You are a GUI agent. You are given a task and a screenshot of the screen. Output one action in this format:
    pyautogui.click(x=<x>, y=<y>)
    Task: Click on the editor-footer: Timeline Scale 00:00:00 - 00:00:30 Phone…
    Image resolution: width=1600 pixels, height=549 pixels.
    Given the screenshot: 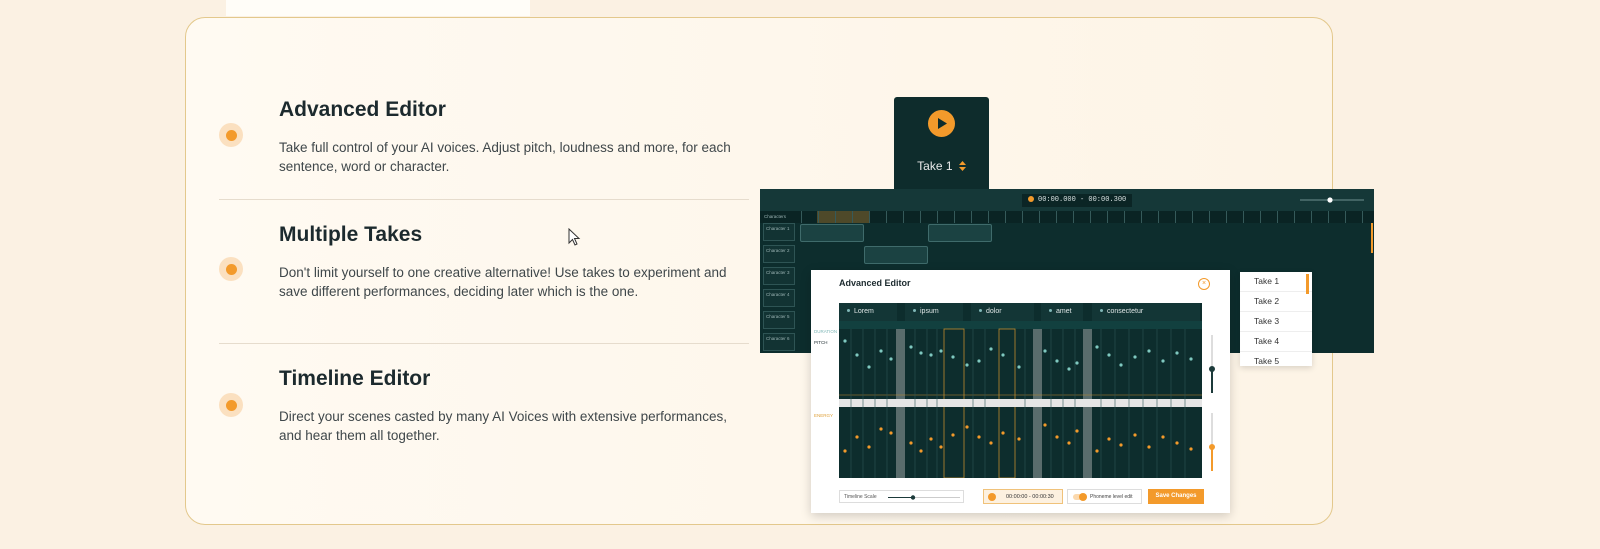 What is the action you would take?
    pyautogui.click(x=1020, y=495)
    